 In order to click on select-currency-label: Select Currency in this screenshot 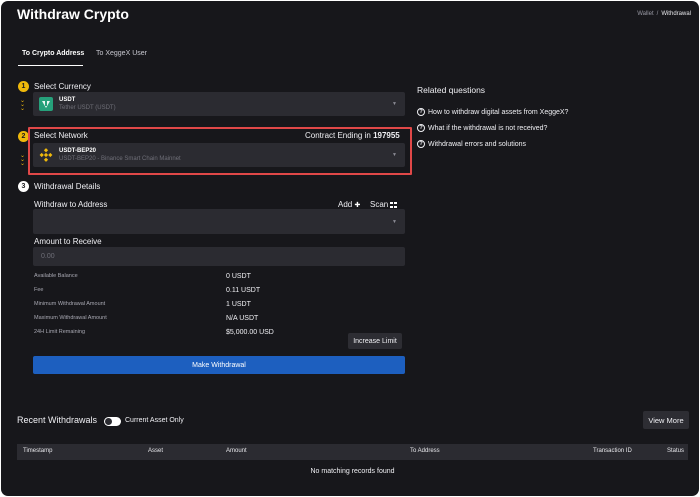, I will do `click(62, 86)`.